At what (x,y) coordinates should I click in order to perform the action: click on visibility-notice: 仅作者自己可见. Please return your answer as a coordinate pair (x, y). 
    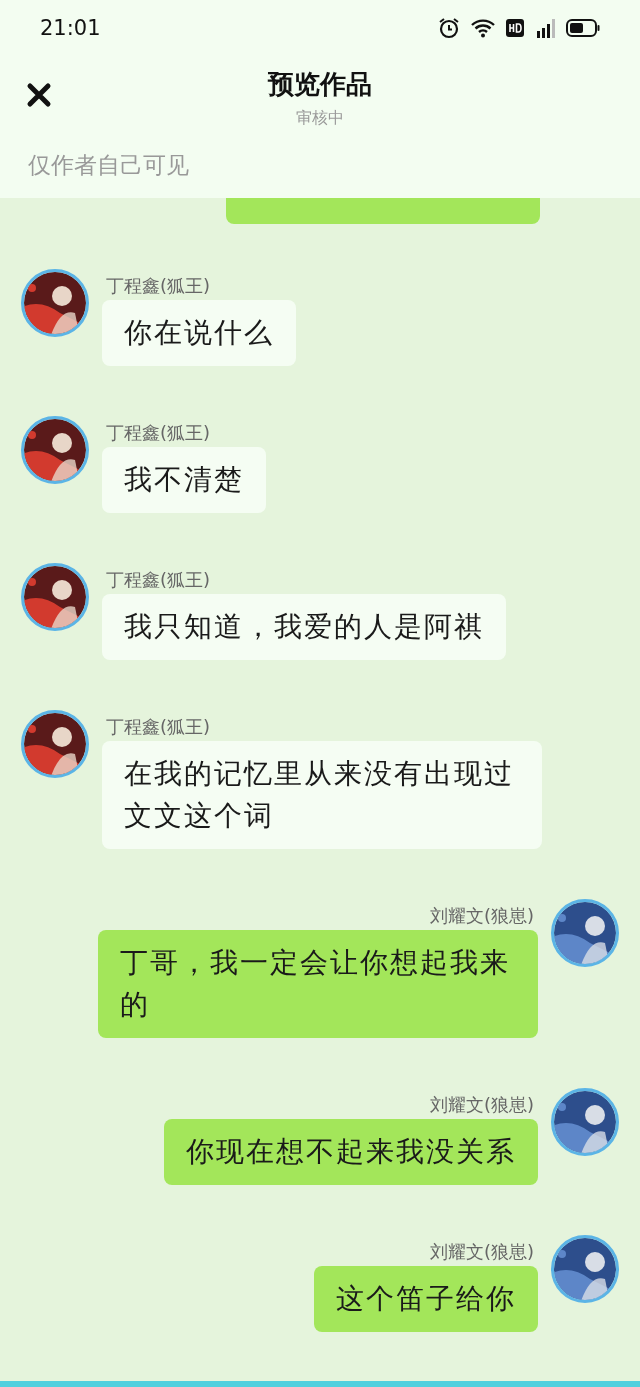
    Looking at the image, I should click on (108, 165).